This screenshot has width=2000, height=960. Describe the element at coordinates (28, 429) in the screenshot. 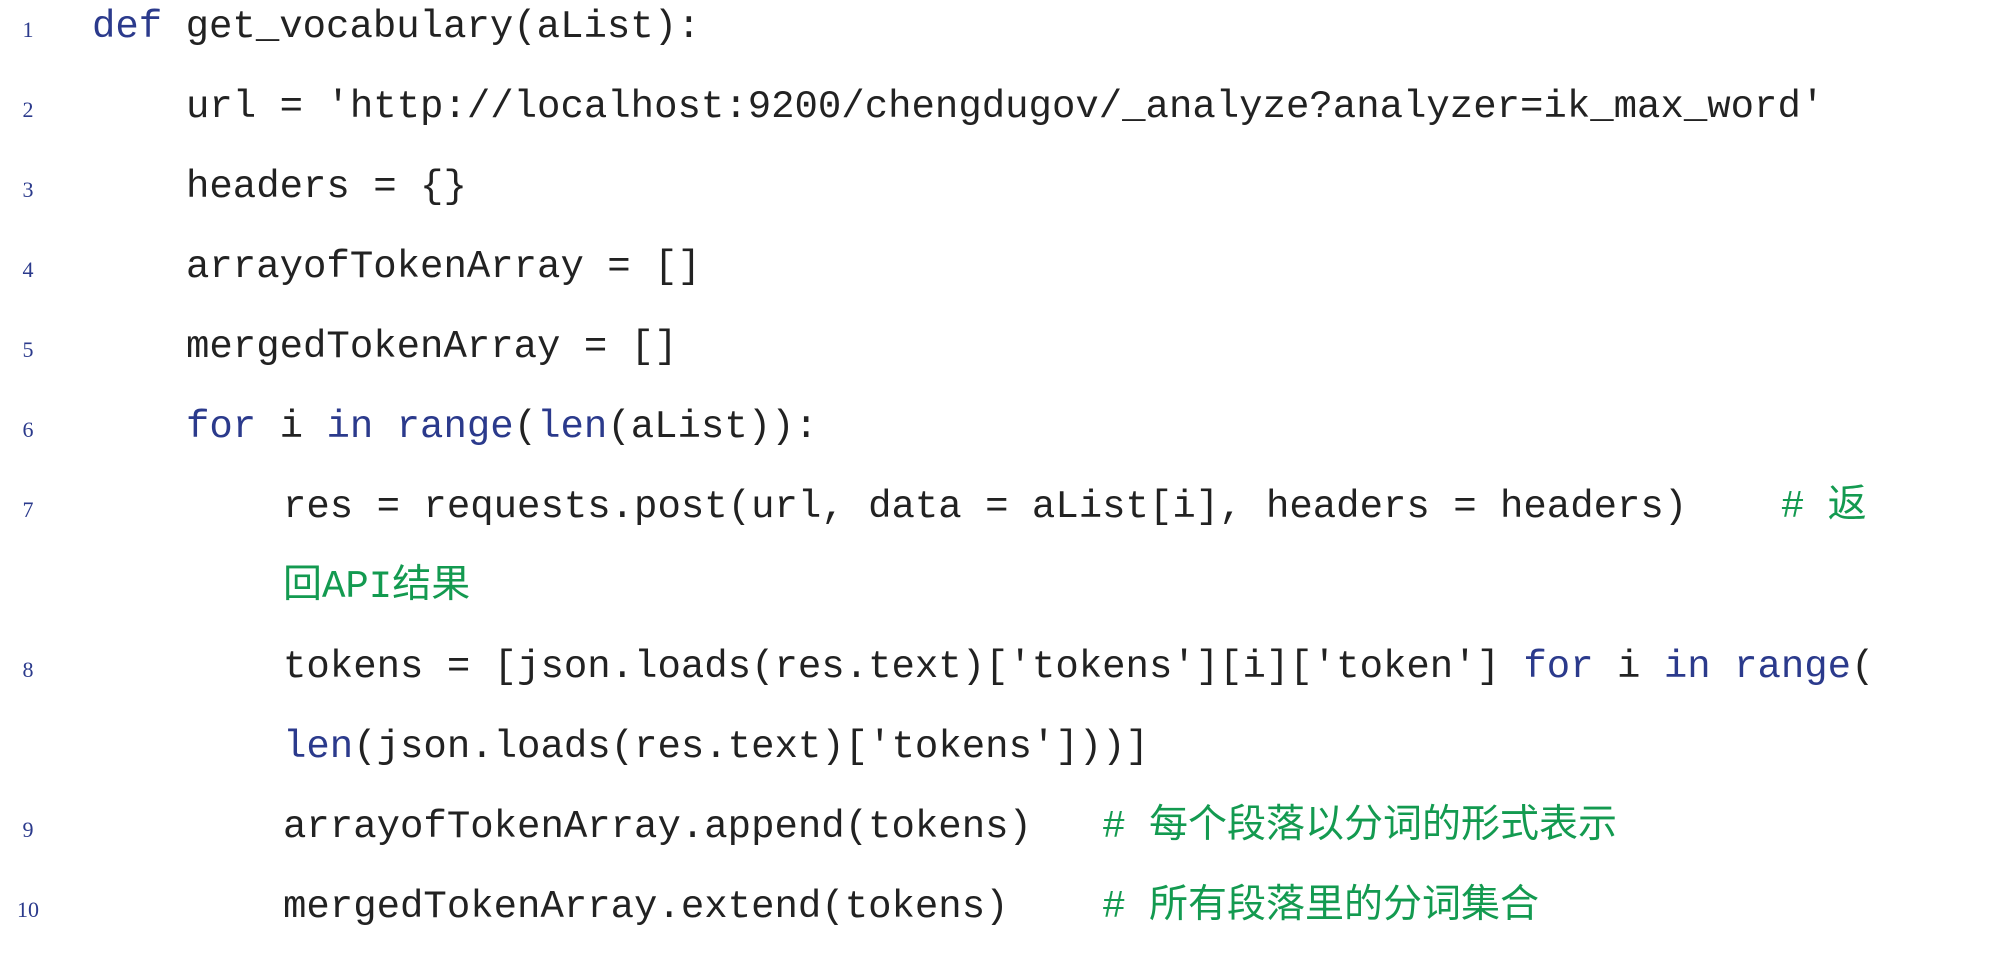

I see `line-number: 6` at that location.